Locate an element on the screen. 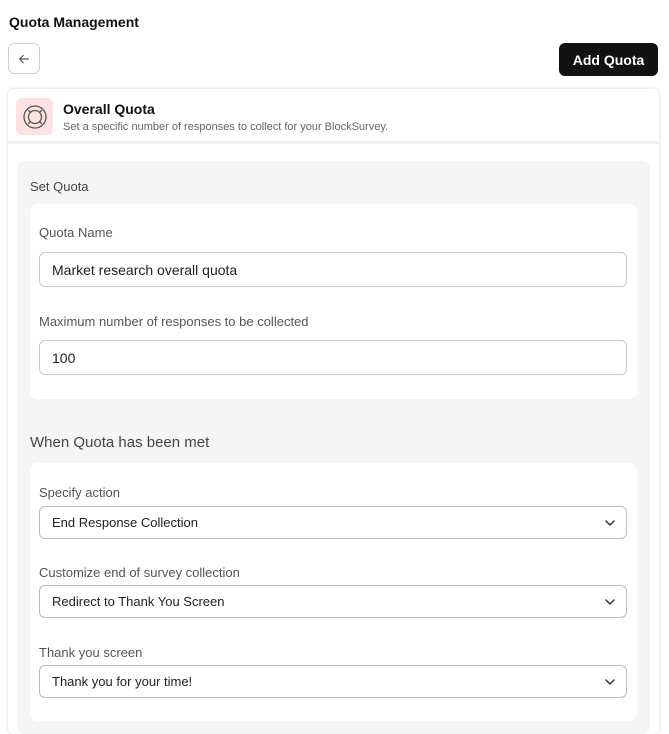 This screenshot has height=734, width=669. specify-action-value: End Response Collection is located at coordinates (125, 522).